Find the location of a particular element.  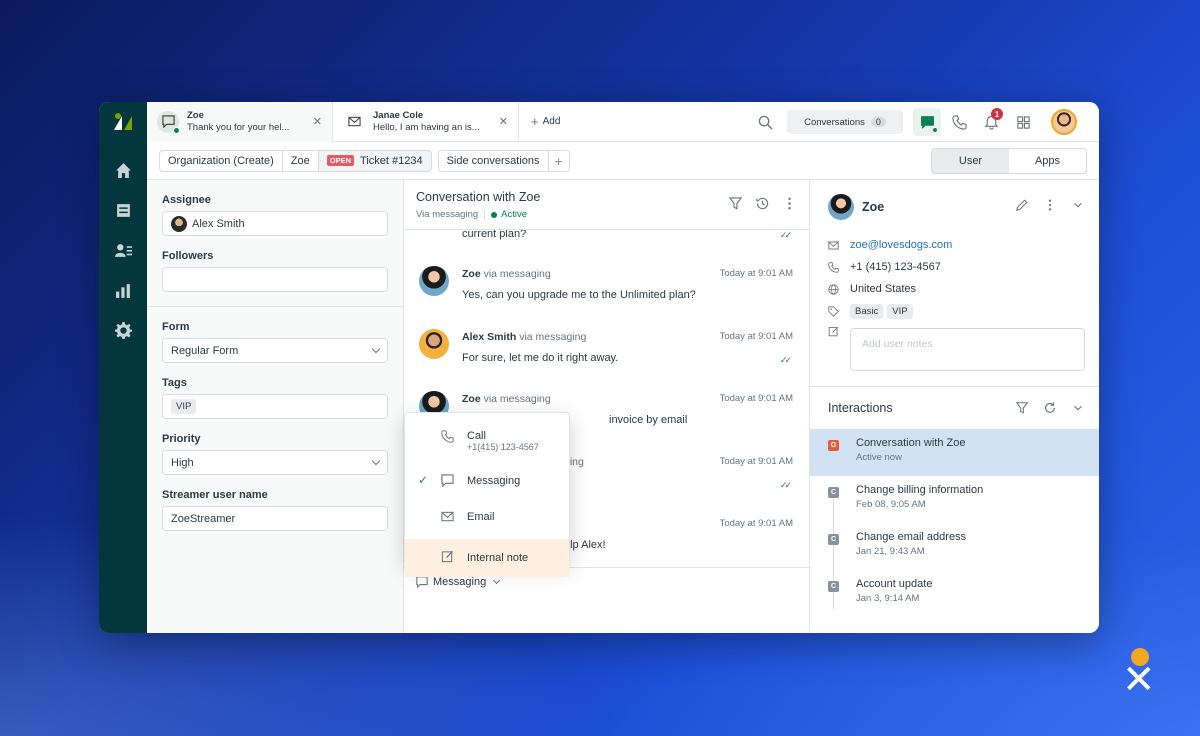

form-select: Regular Form is located at coordinates (275, 350).